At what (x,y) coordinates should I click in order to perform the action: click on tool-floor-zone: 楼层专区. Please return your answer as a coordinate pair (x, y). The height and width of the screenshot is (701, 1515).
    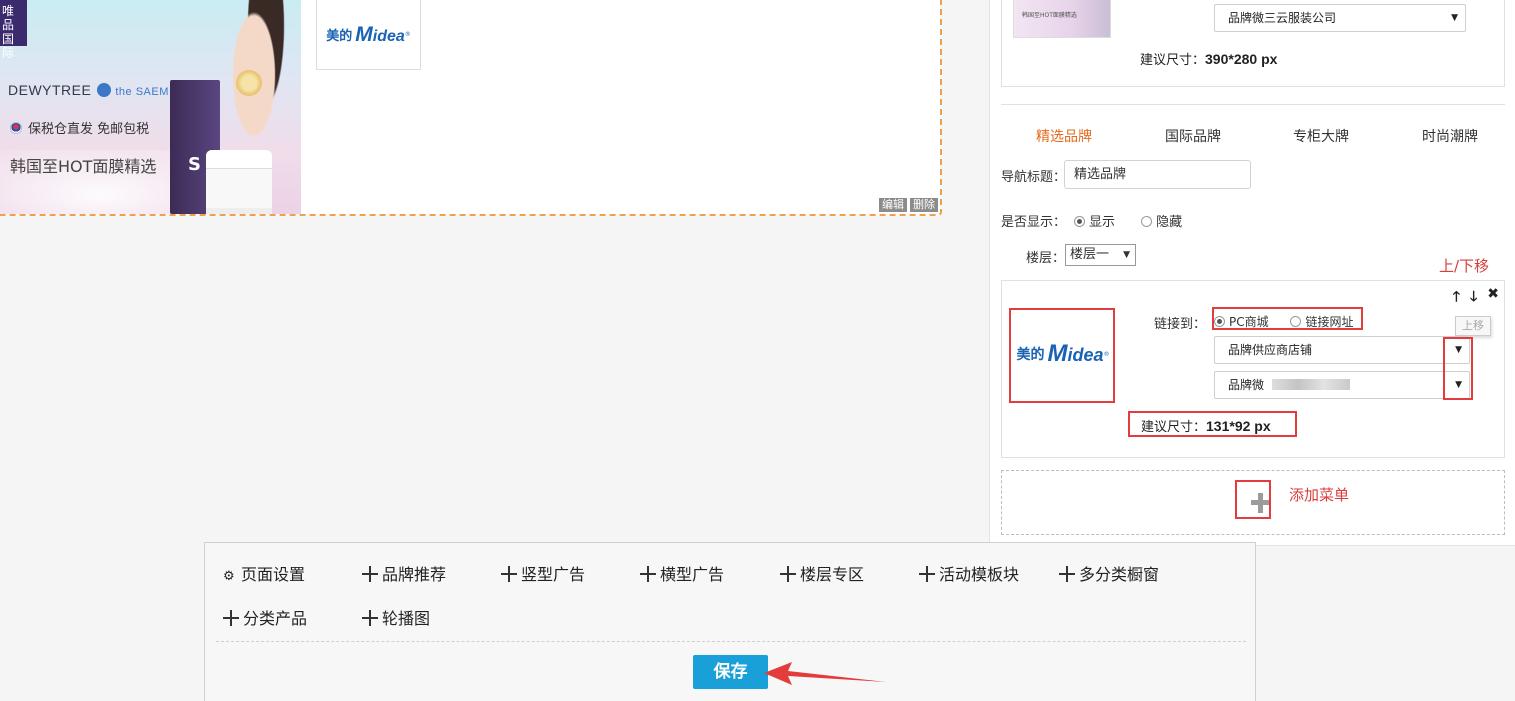
    Looking at the image, I should click on (822, 573).